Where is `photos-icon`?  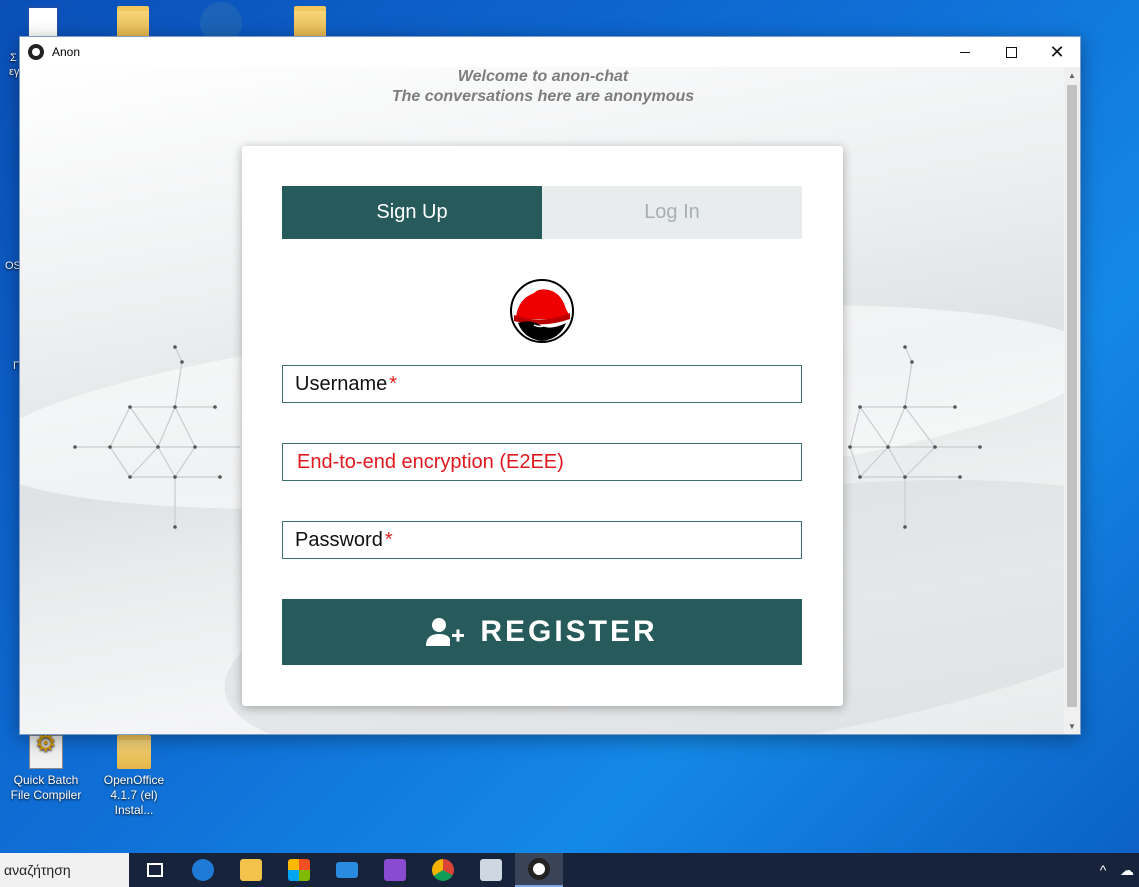 photos-icon is located at coordinates (491, 870).